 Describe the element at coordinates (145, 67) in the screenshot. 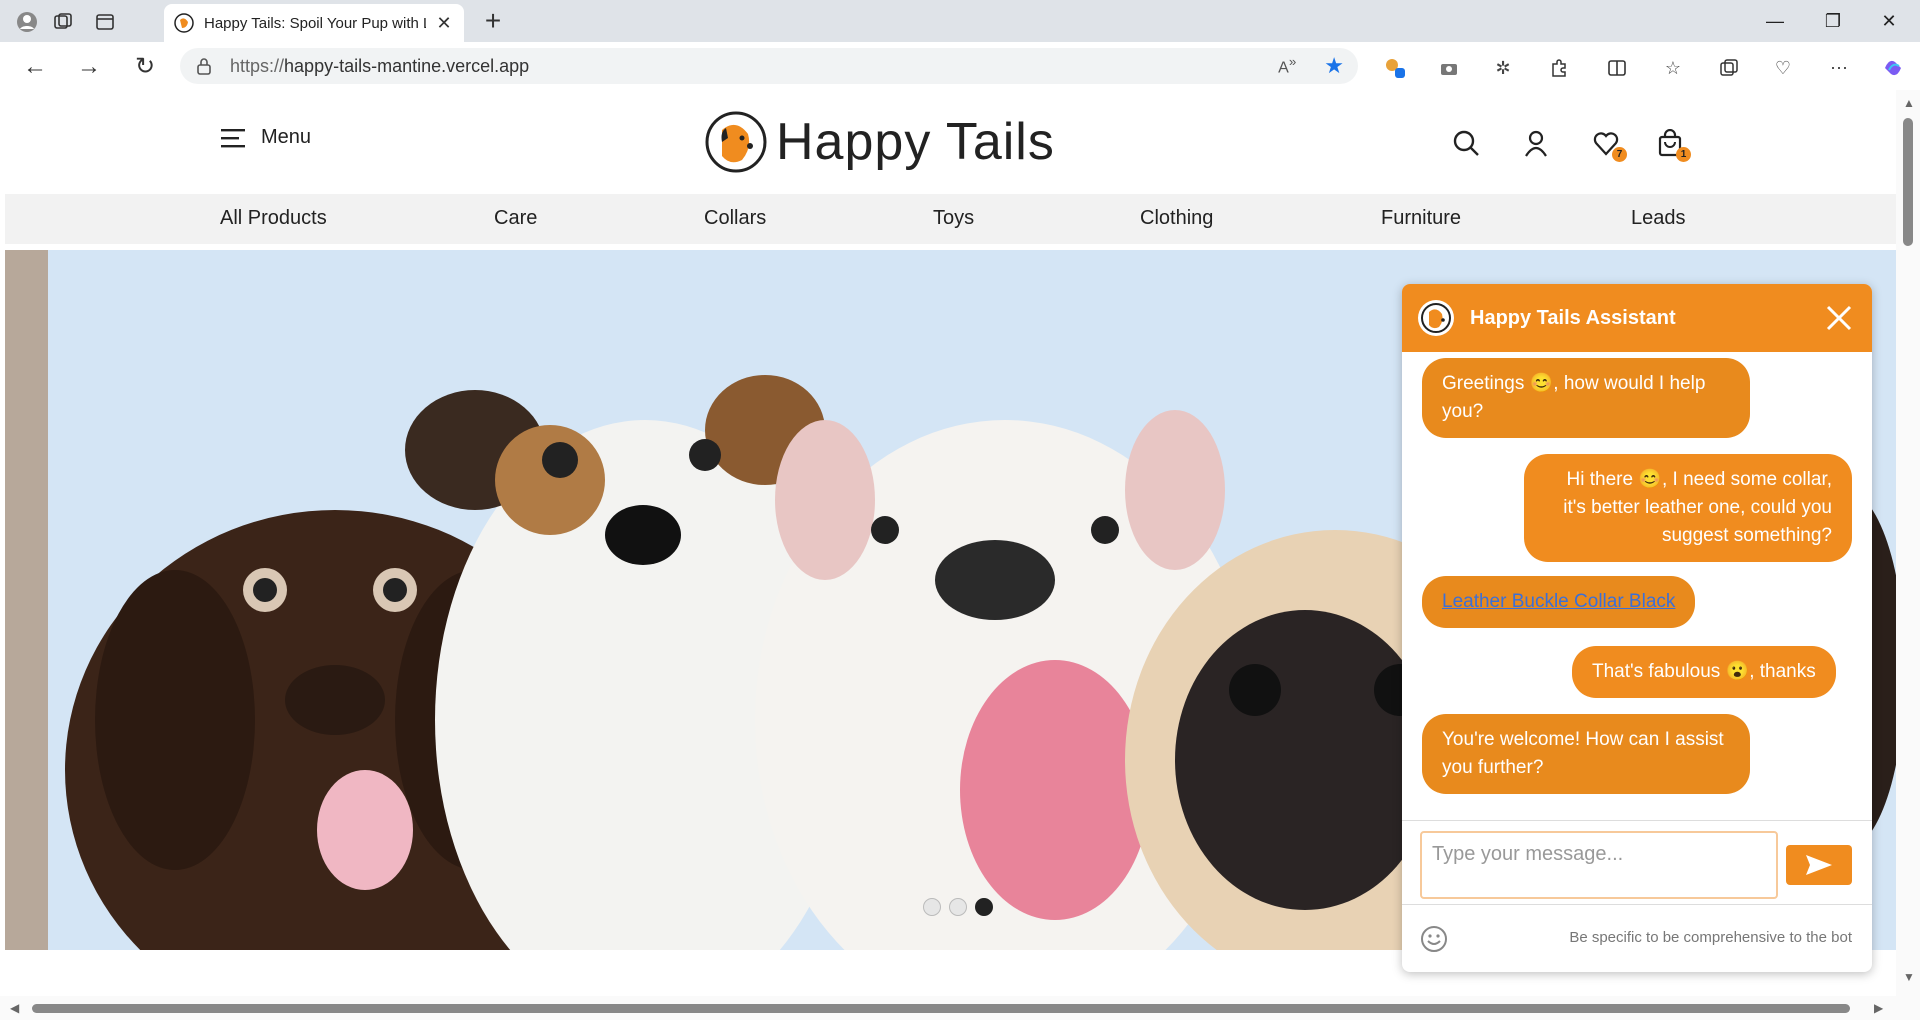

I see `refresh-button: ↻` at that location.